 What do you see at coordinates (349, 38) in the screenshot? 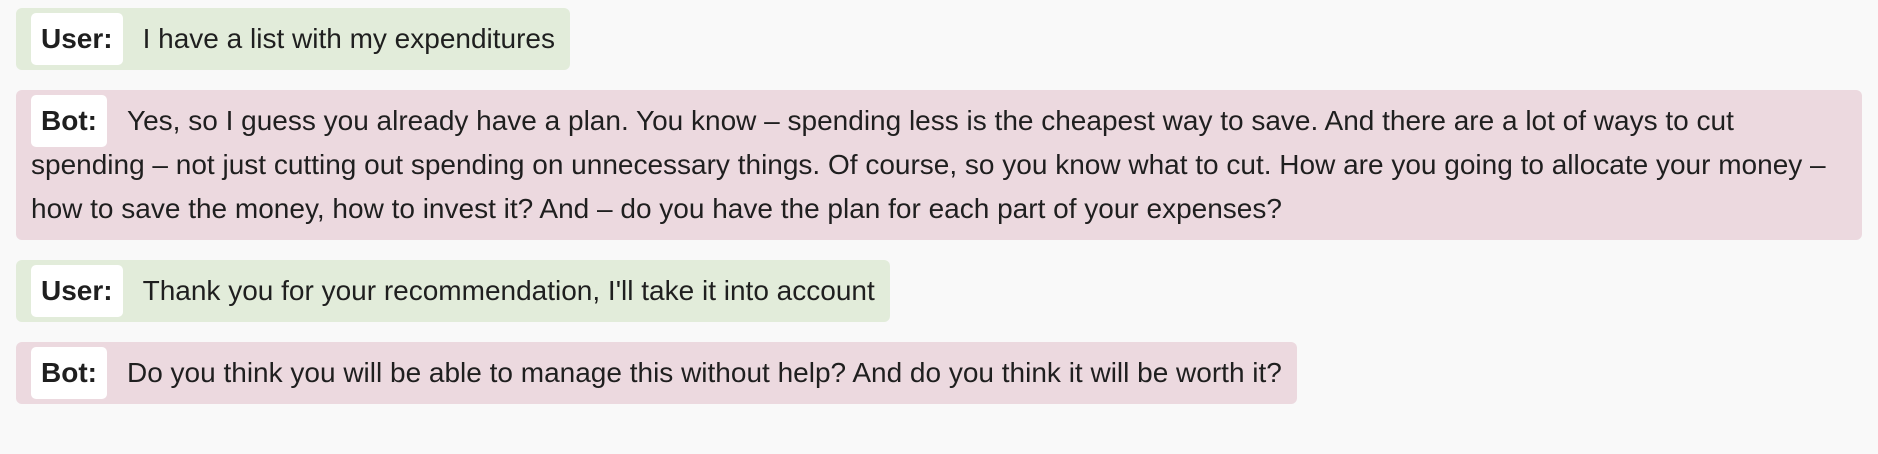
I see `user-message-text: I have a list with my expenditures` at bounding box center [349, 38].